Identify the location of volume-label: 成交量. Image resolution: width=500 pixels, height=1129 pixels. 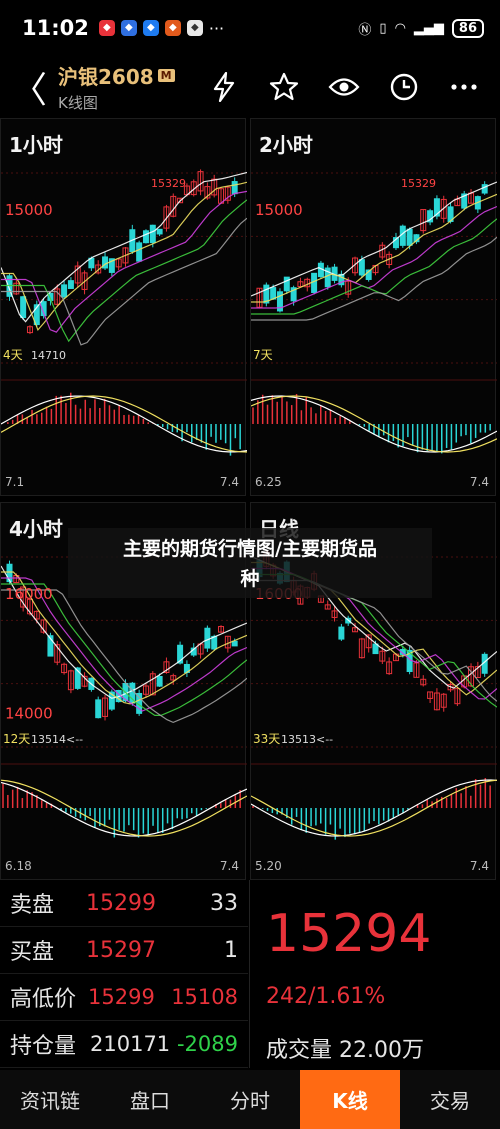
(299, 1050).